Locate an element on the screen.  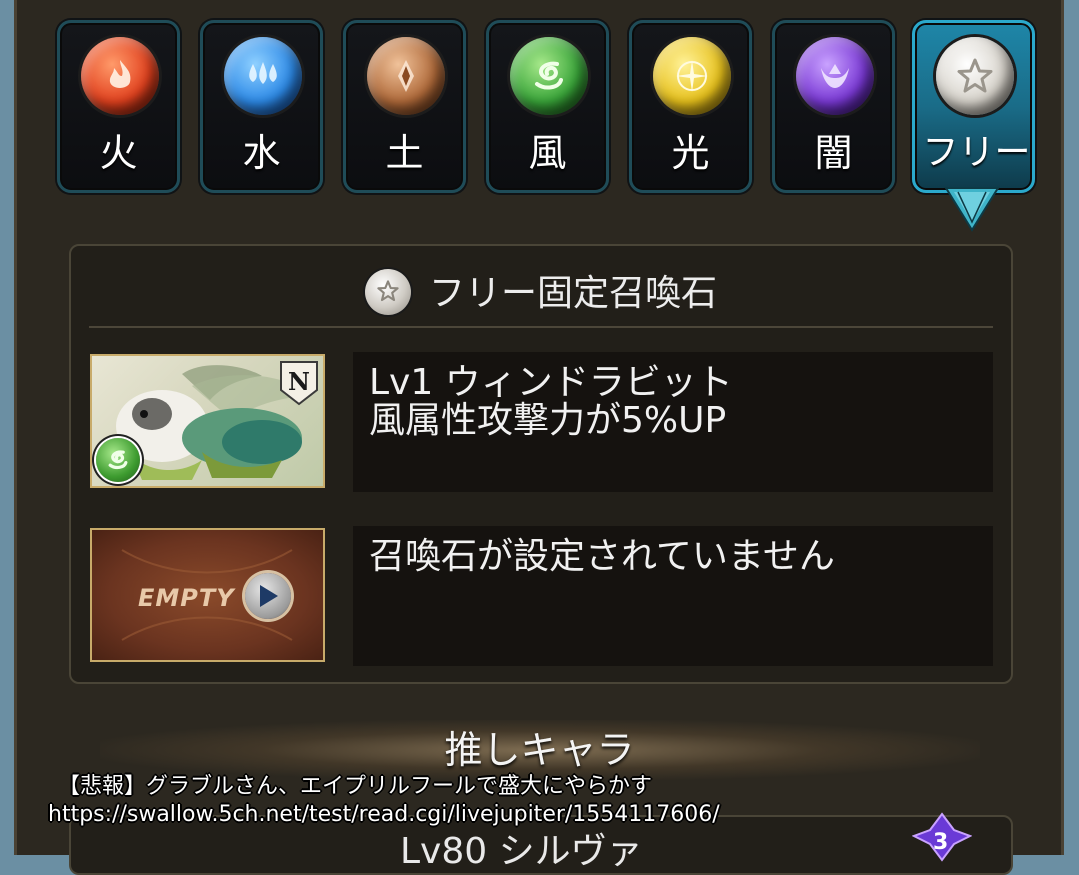
light-icon is located at coordinates (692, 76).